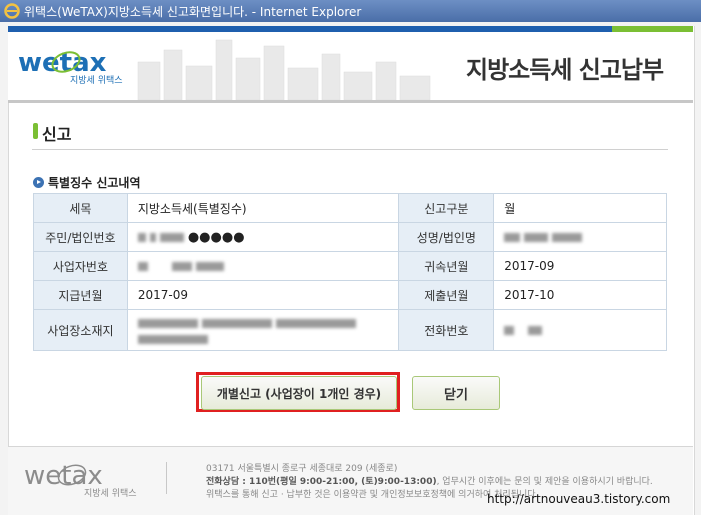 The image size is (701, 515). What do you see at coordinates (80, 208) in the screenshot?
I see `tax-item-label: 세목` at bounding box center [80, 208].